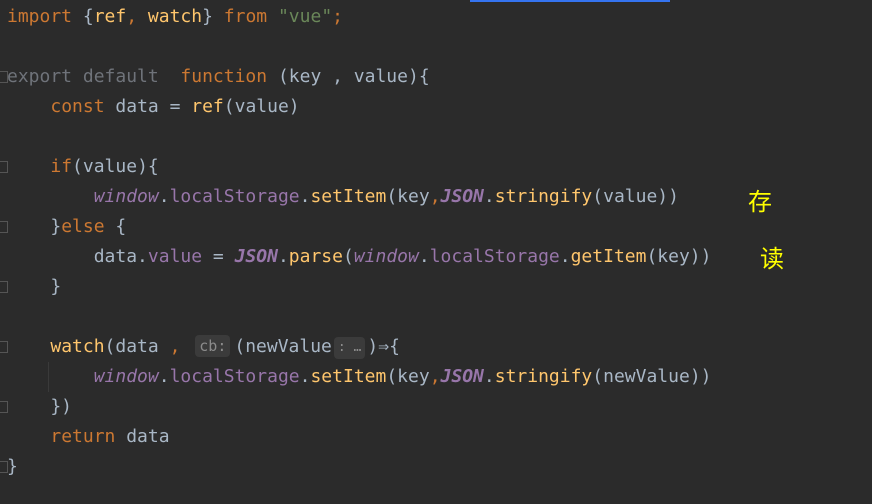  Describe the element at coordinates (359, 107) in the screenshot. I see `code-line: const data = ref(value)` at that location.